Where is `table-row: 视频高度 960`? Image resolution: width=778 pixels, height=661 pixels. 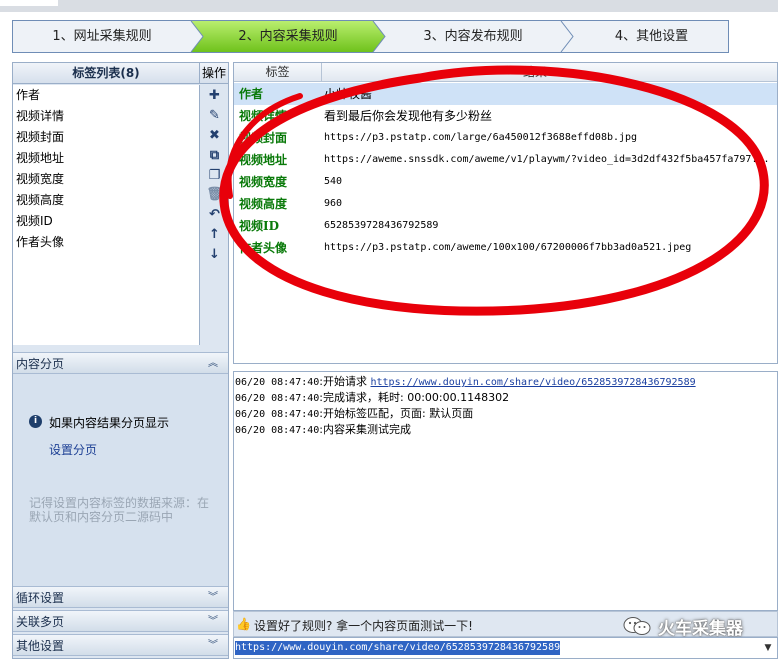 table-row: 视频高度 960 is located at coordinates (505, 204).